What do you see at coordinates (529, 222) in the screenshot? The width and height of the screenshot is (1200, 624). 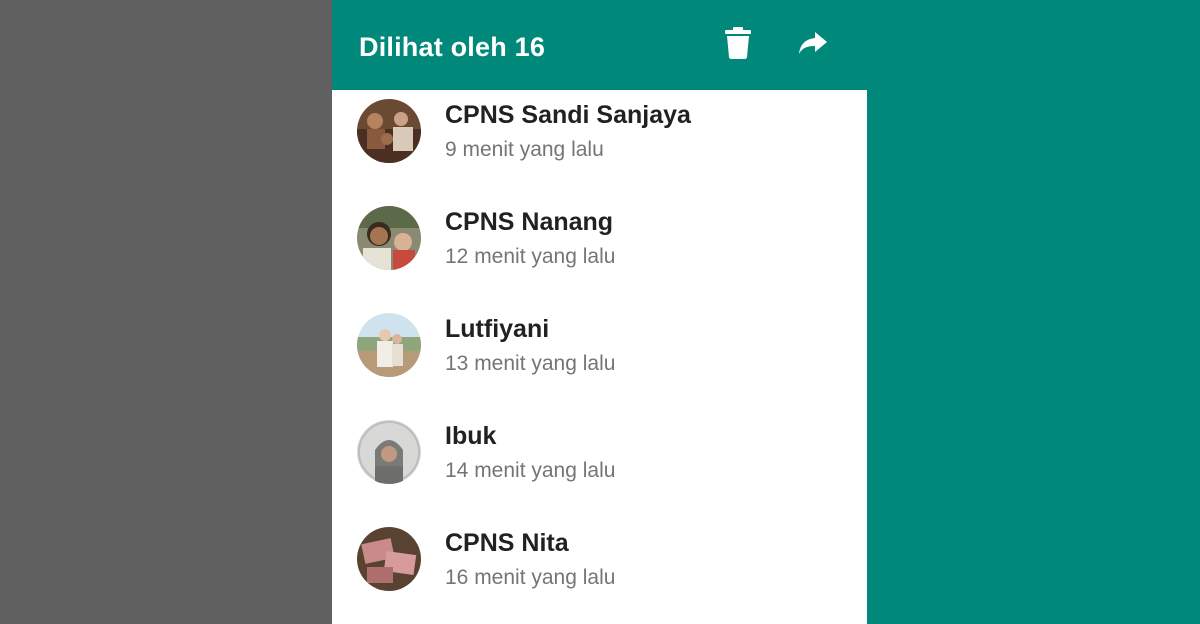 I see `viewer-name: CPNS Nanang` at bounding box center [529, 222].